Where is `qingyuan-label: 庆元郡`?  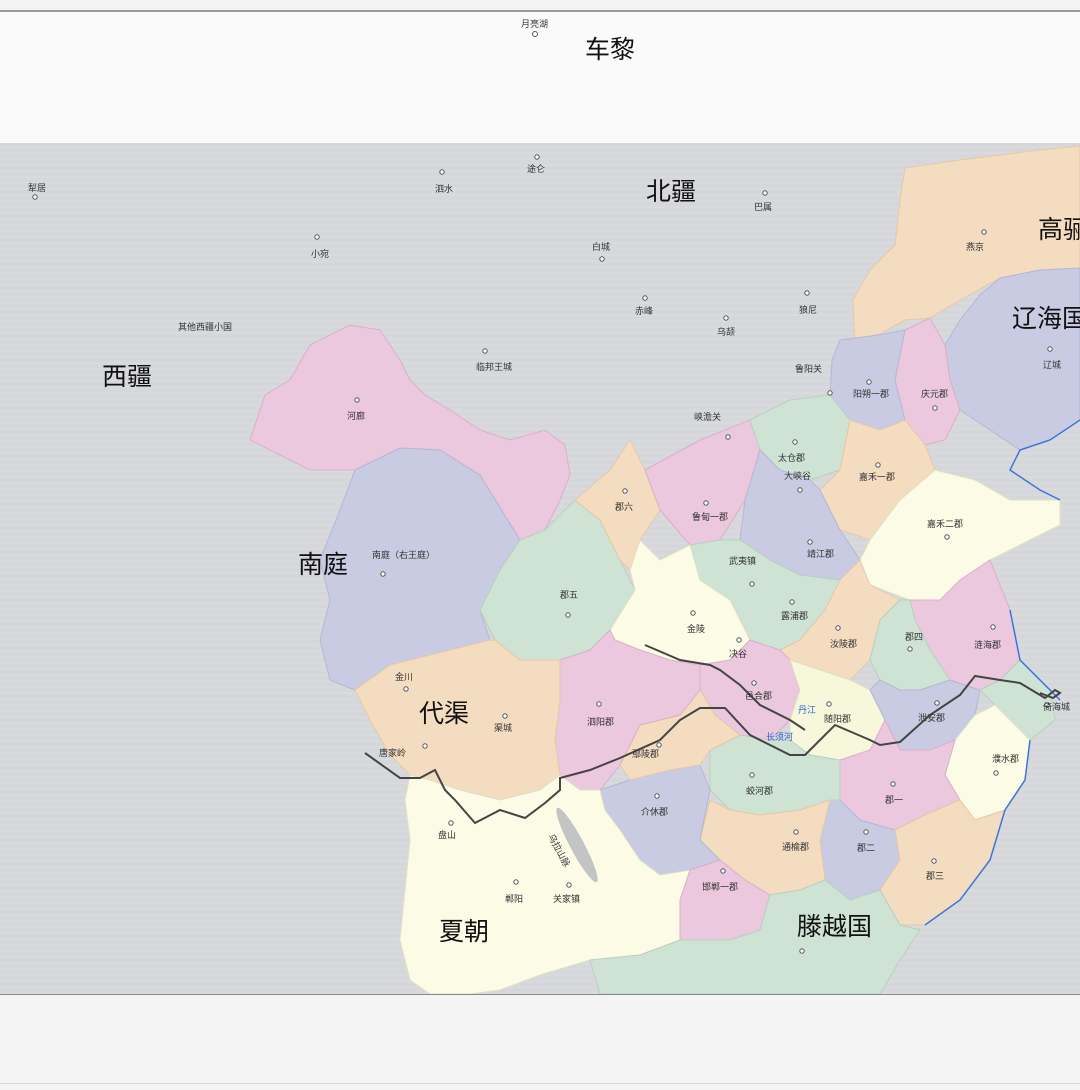
qingyuan-label: 庆元郡 is located at coordinates (934, 394).